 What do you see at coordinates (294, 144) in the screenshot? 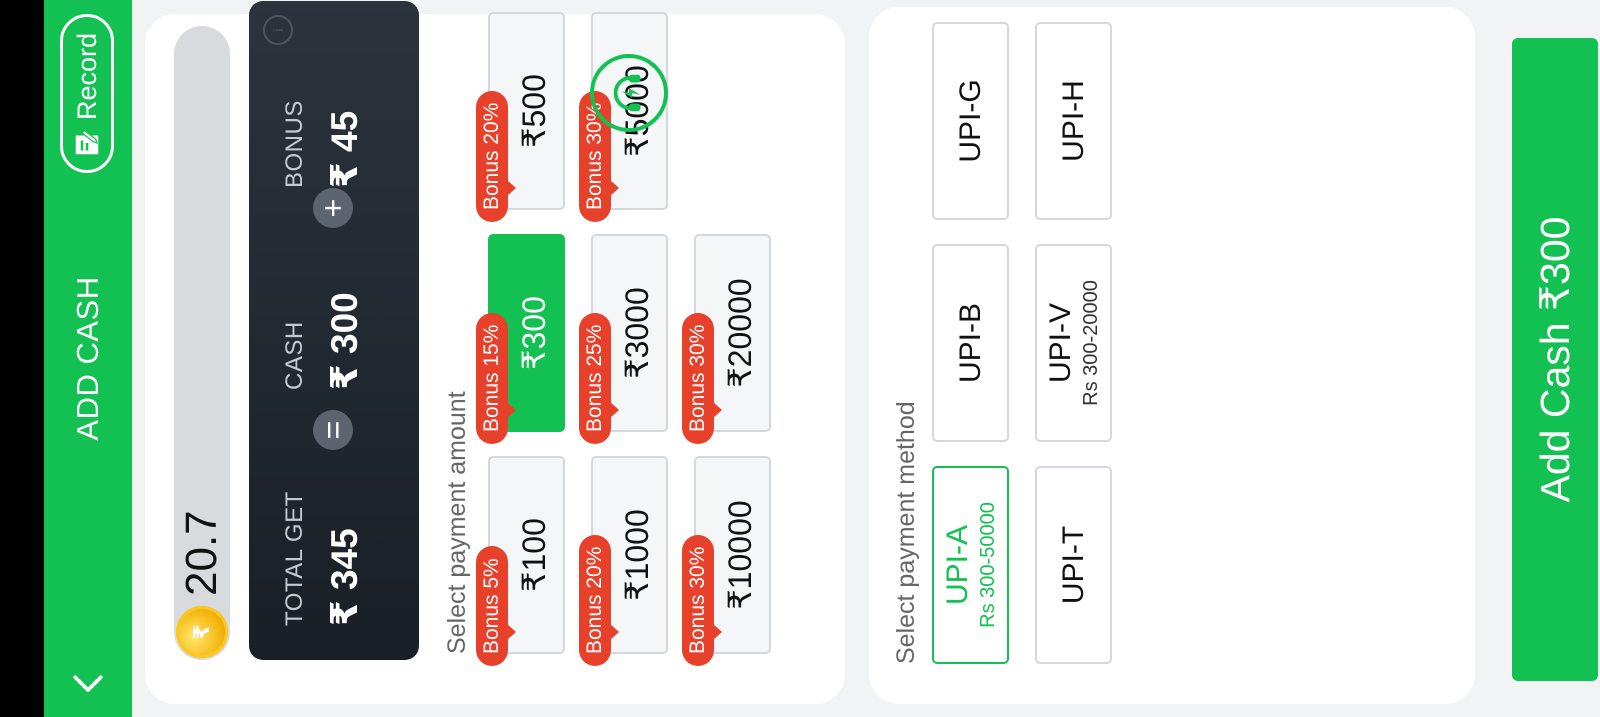
I see `bonus-label: BONUS` at bounding box center [294, 144].